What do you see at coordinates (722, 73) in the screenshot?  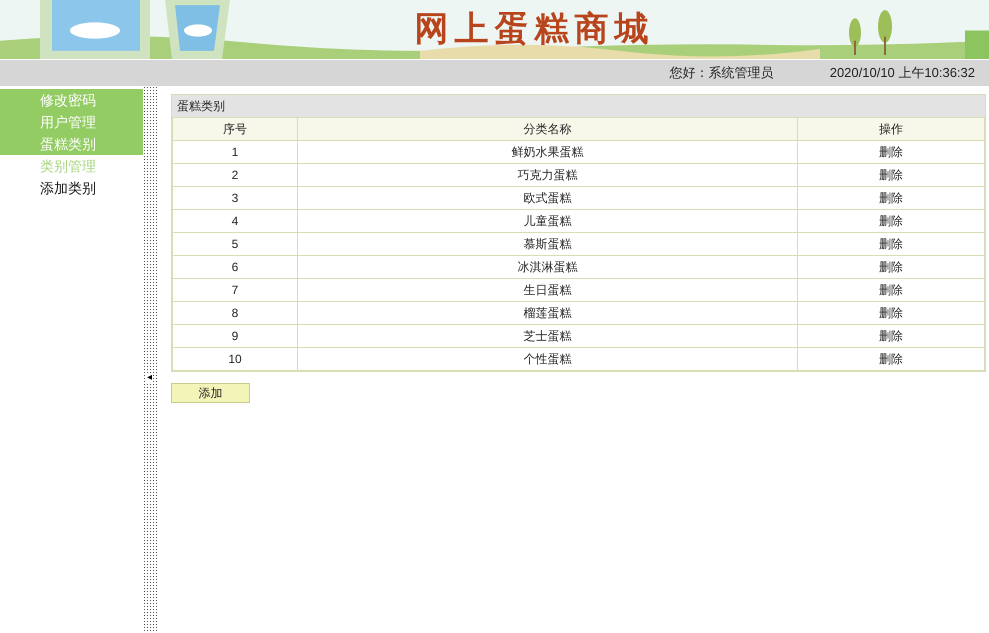 I see `greeting-text: 您好：系统管理员` at bounding box center [722, 73].